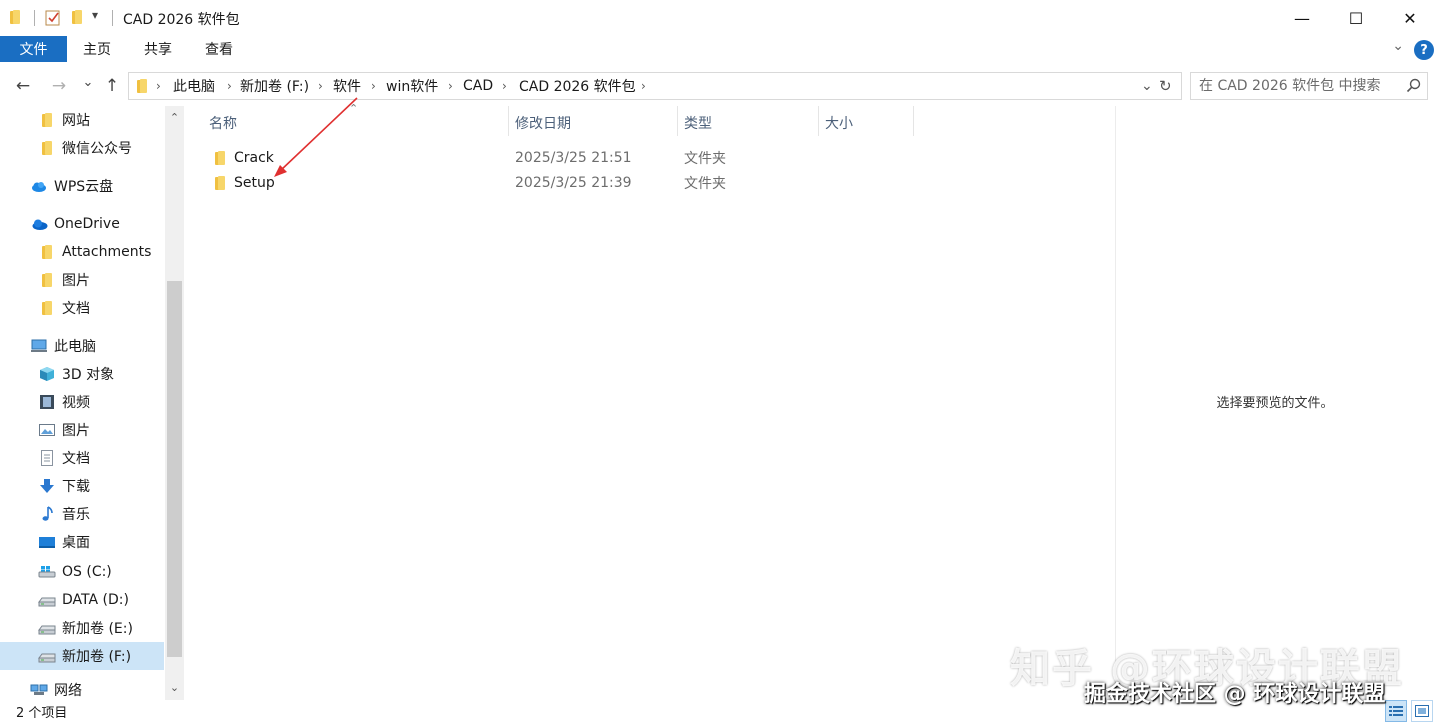  Describe the element at coordinates (75, 347) in the screenshot. I see `sidebar-item-label: 此电脑` at that location.